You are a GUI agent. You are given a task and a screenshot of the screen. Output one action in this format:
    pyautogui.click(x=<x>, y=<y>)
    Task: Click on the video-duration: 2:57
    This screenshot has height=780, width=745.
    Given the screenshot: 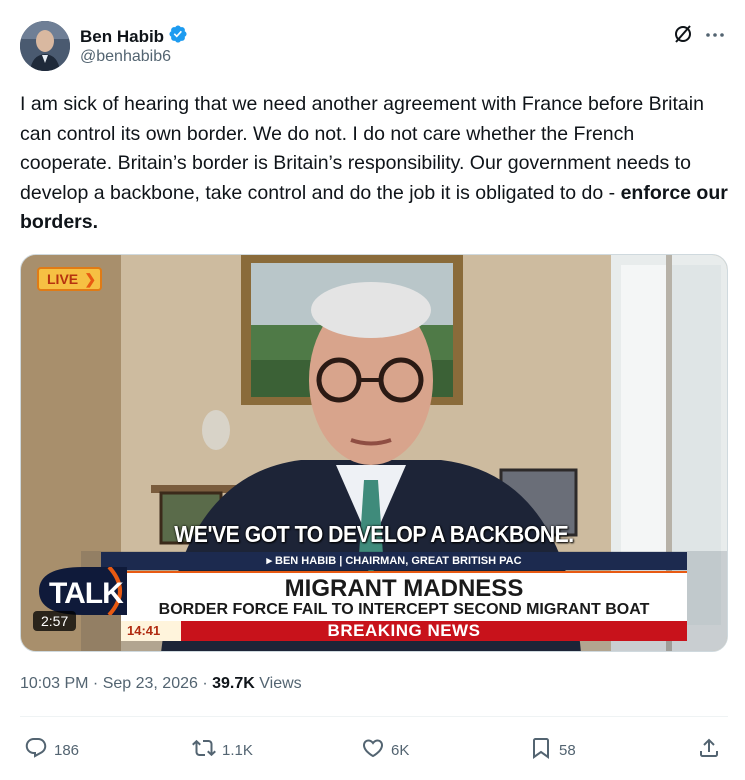 What is the action you would take?
    pyautogui.click(x=55, y=621)
    